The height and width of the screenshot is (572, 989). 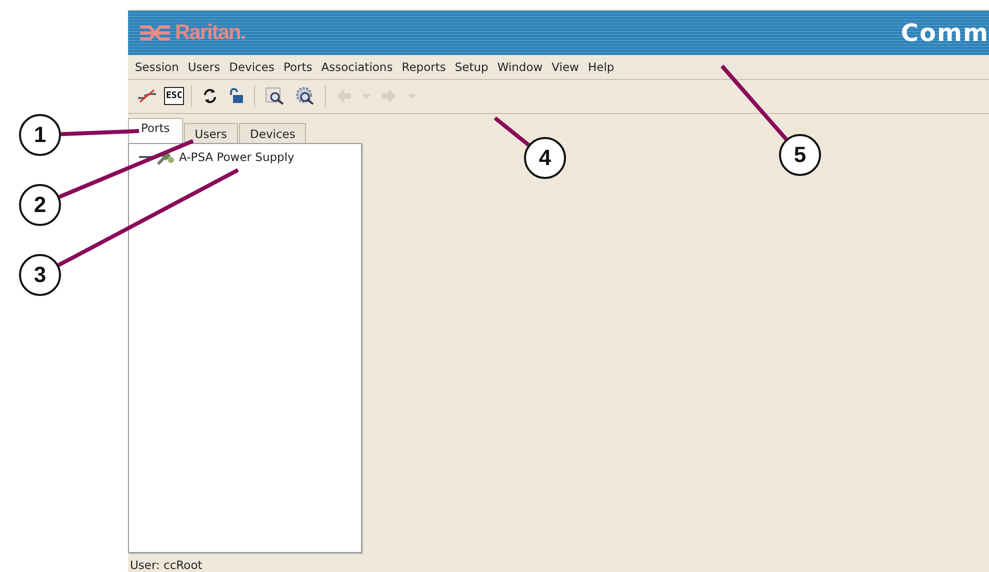 I want to click on window-title: Comm, so click(x=944, y=33).